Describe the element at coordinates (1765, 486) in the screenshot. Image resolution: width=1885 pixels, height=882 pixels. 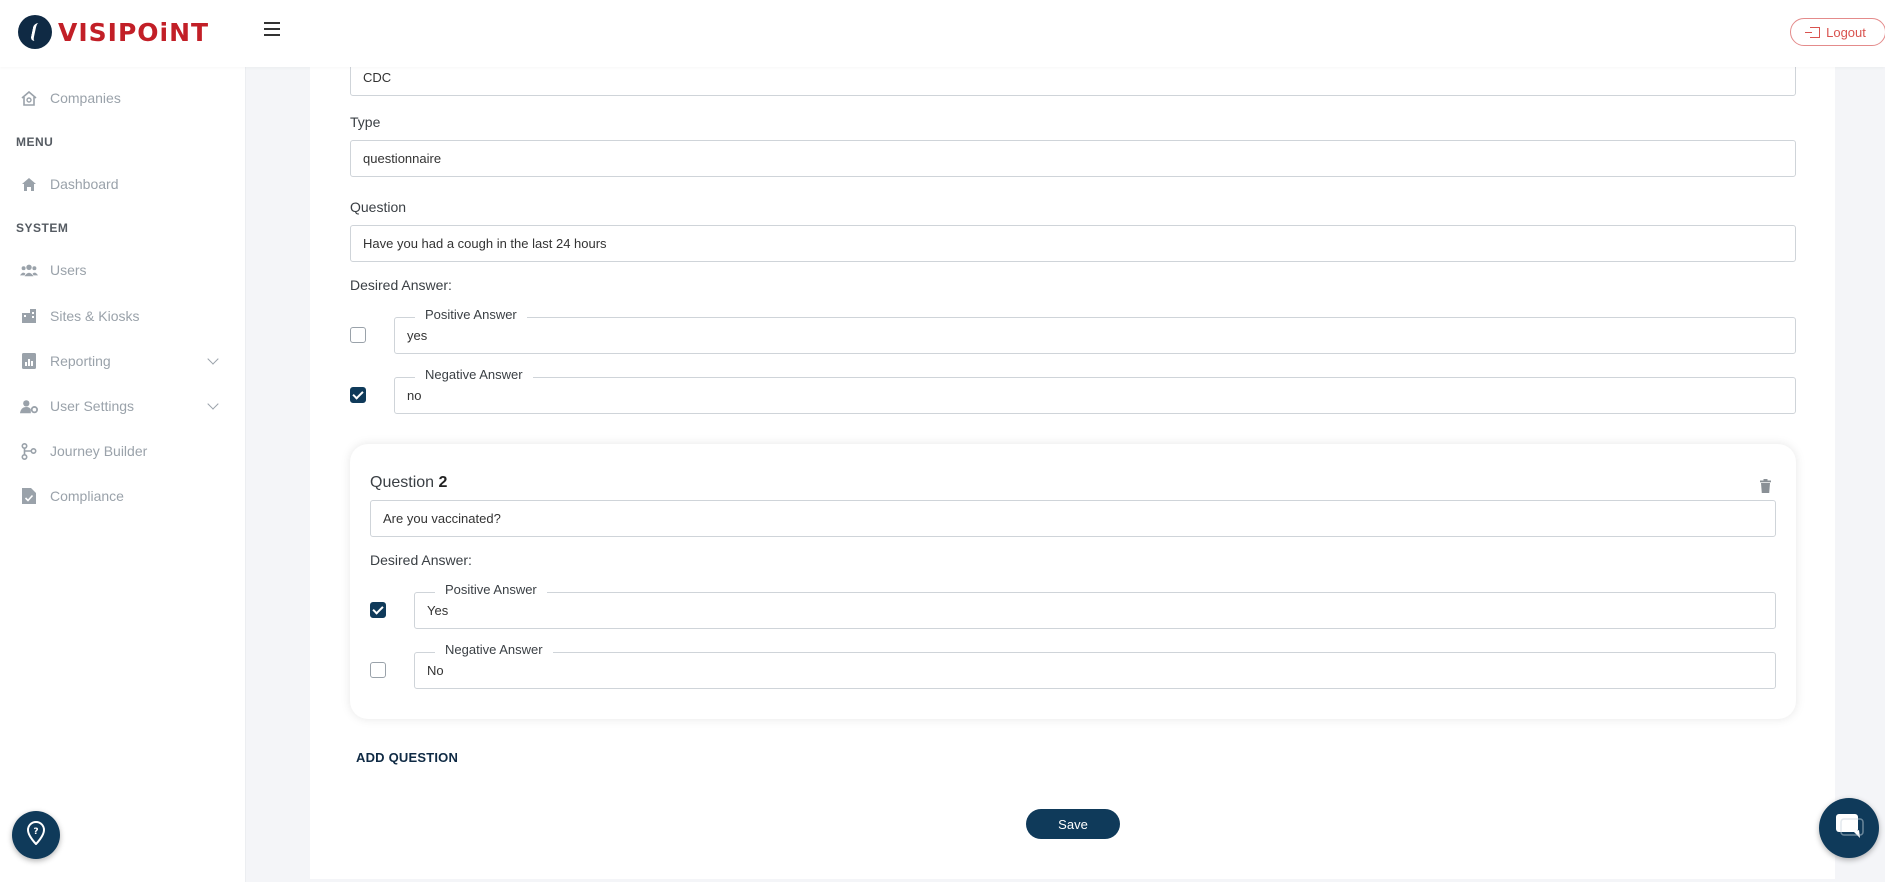
I see `trash-icon` at that location.